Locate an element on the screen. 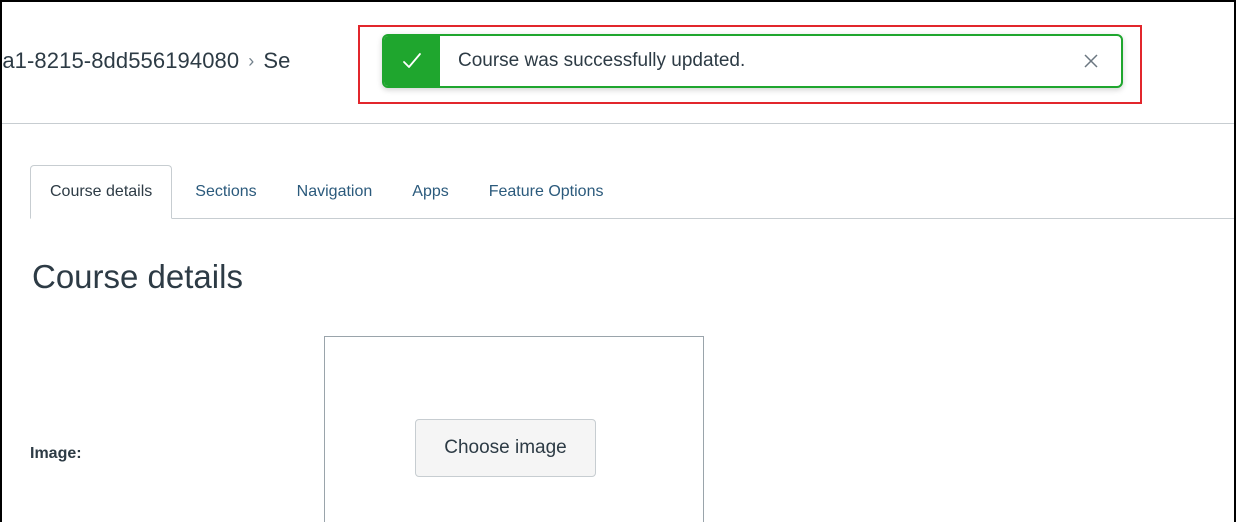 Image resolution: width=1239 pixels, height=525 pixels. breadcrumb-current: Se is located at coordinates (277, 60).